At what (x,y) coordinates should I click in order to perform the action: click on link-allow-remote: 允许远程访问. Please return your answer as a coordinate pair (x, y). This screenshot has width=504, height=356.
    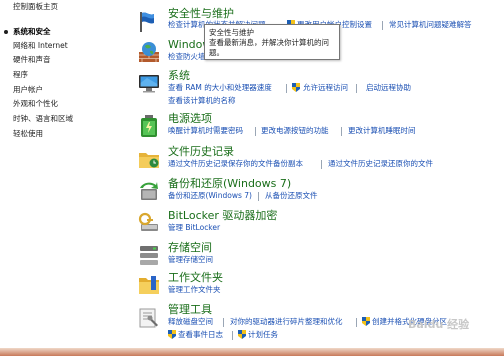
    Looking at the image, I should click on (325, 88).